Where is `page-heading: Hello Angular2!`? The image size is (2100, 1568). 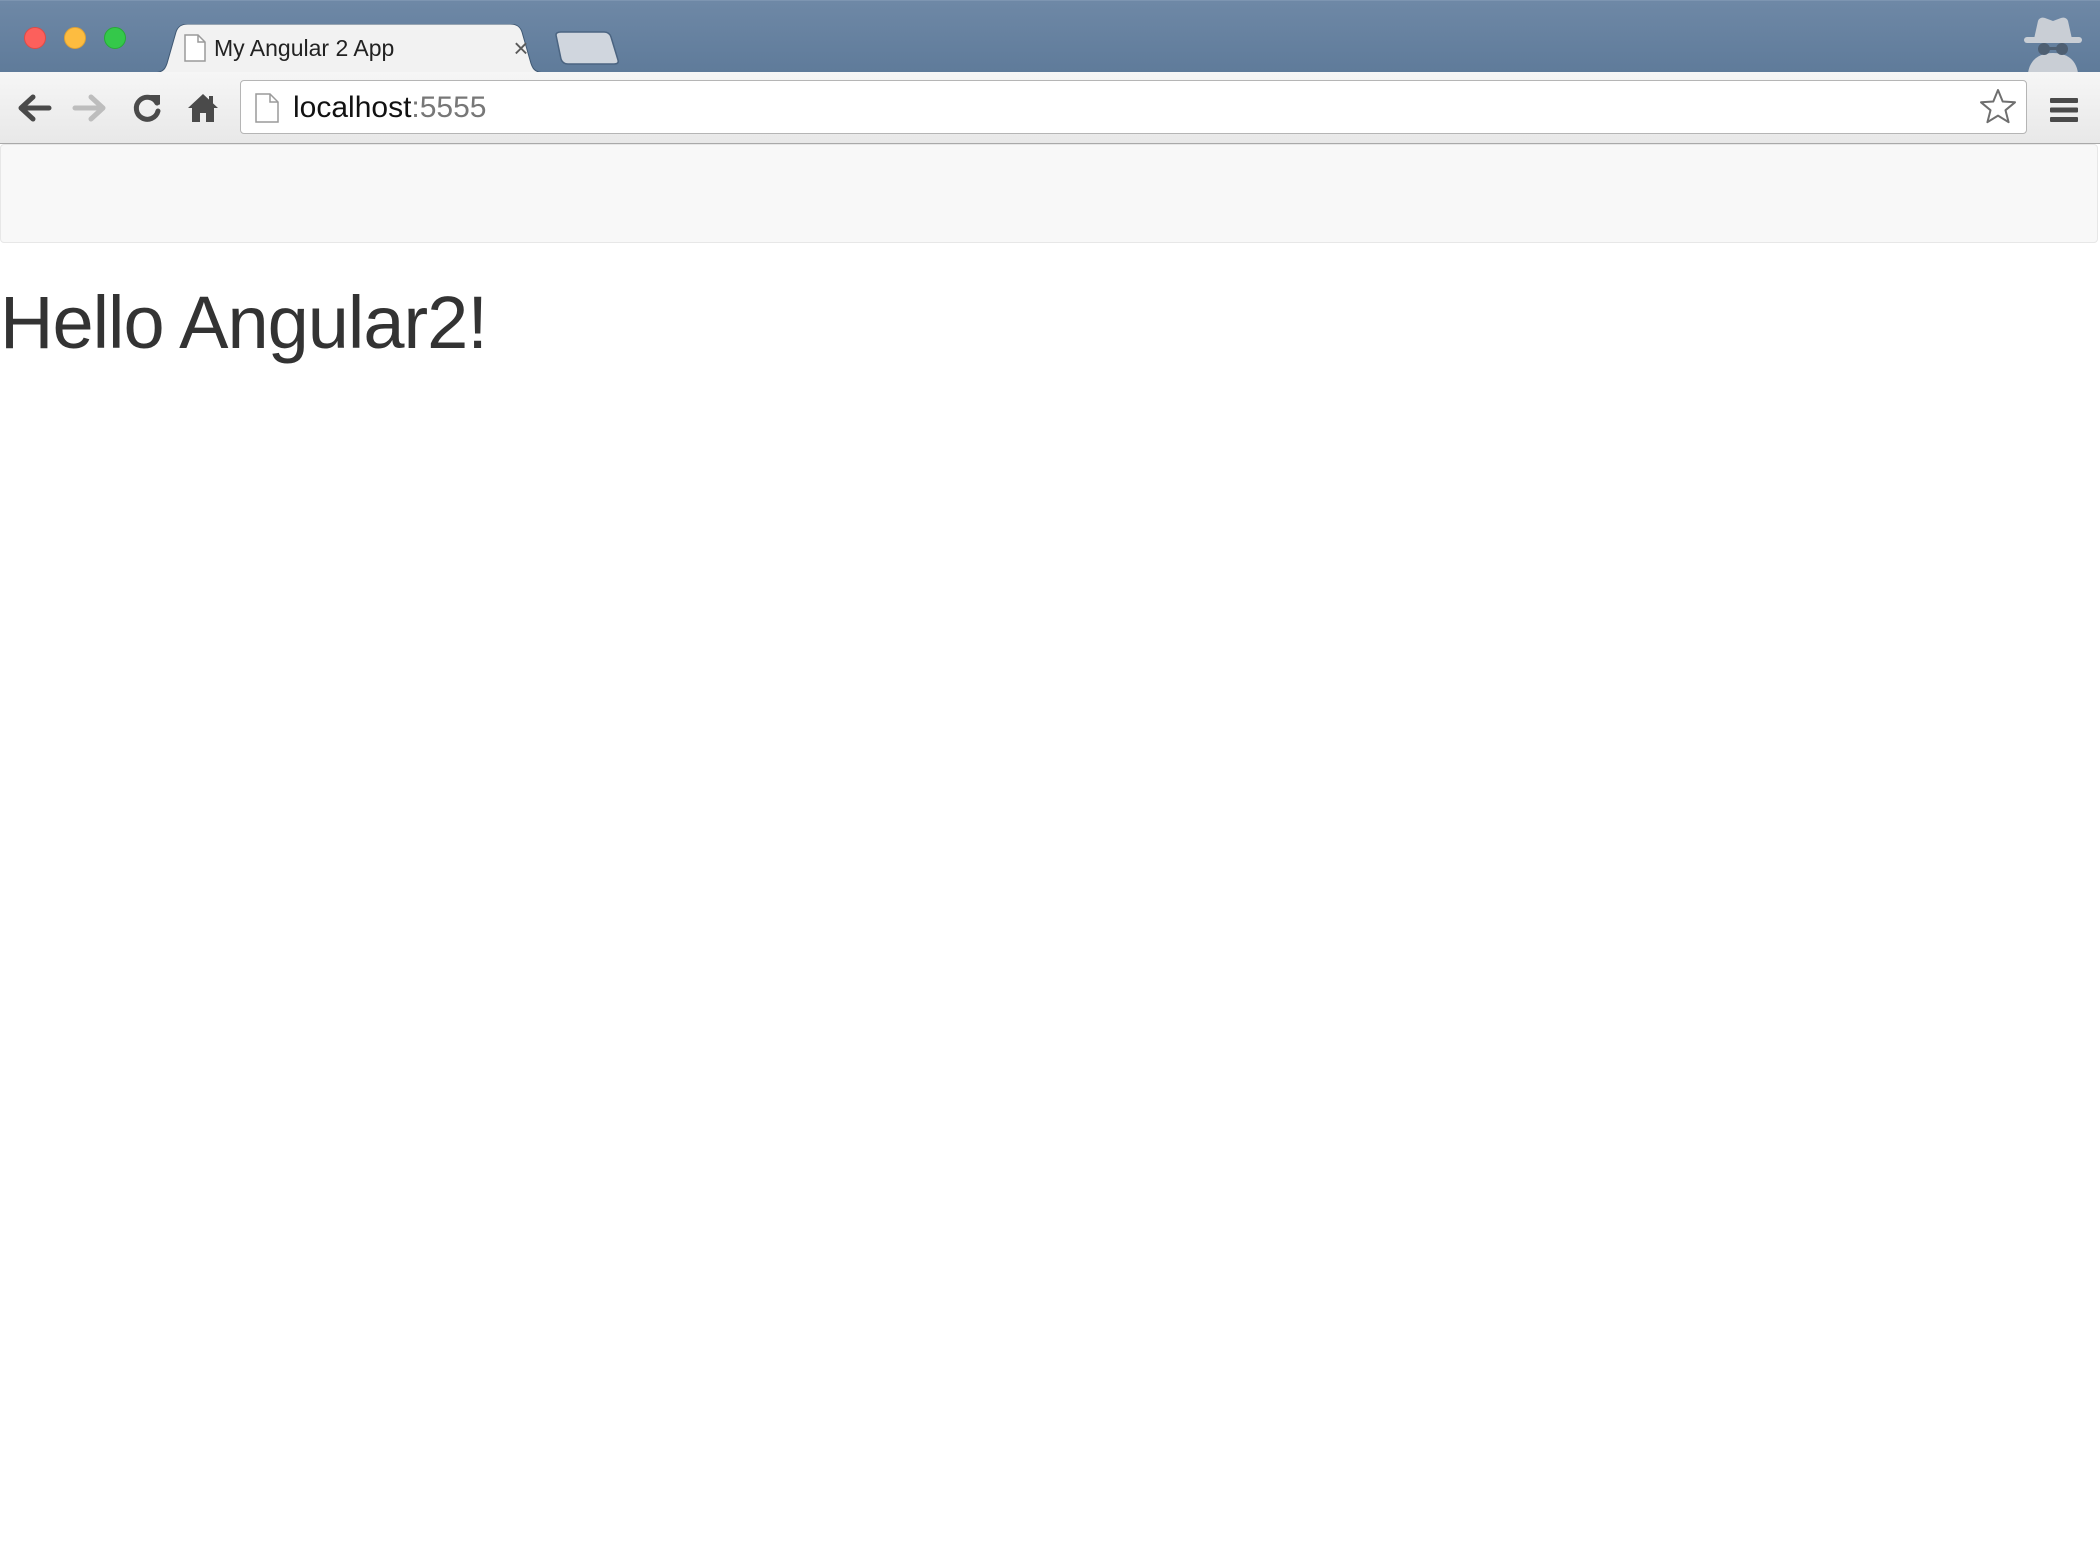
page-heading: Hello Angular2! is located at coordinates (244, 322).